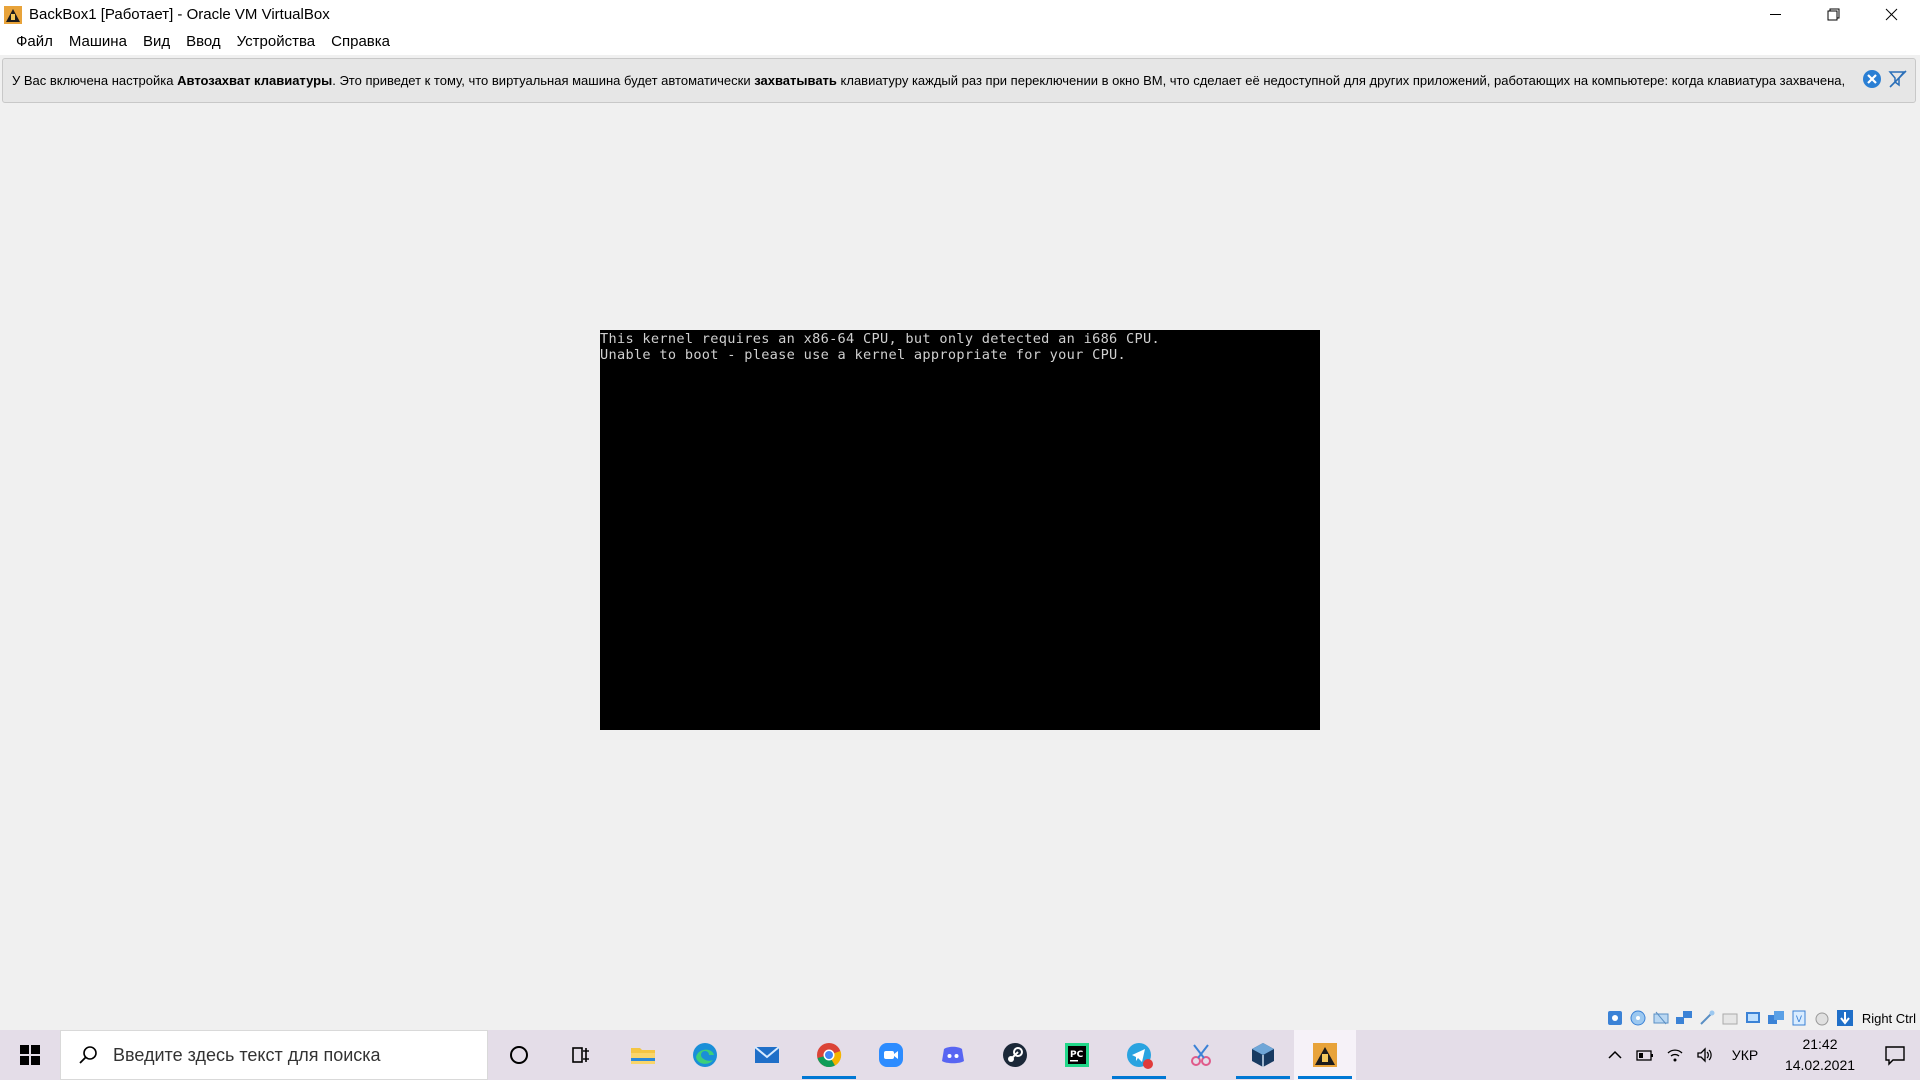 The image size is (1920, 1080). Describe the element at coordinates (1872, 79) in the screenshot. I see `close-notice-icon` at that location.